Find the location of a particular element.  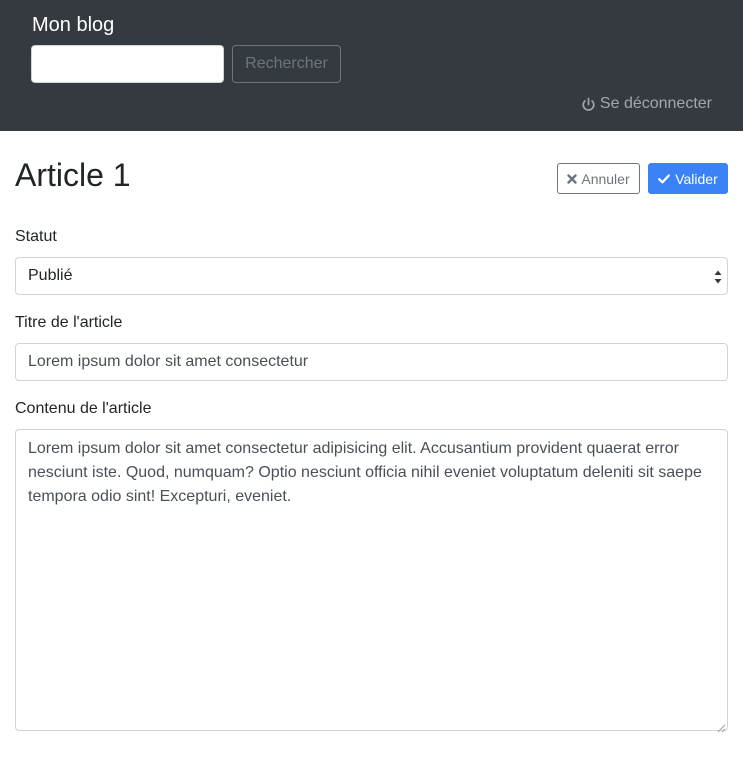

search-button: Rechercher is located at coordinates (286, 64).